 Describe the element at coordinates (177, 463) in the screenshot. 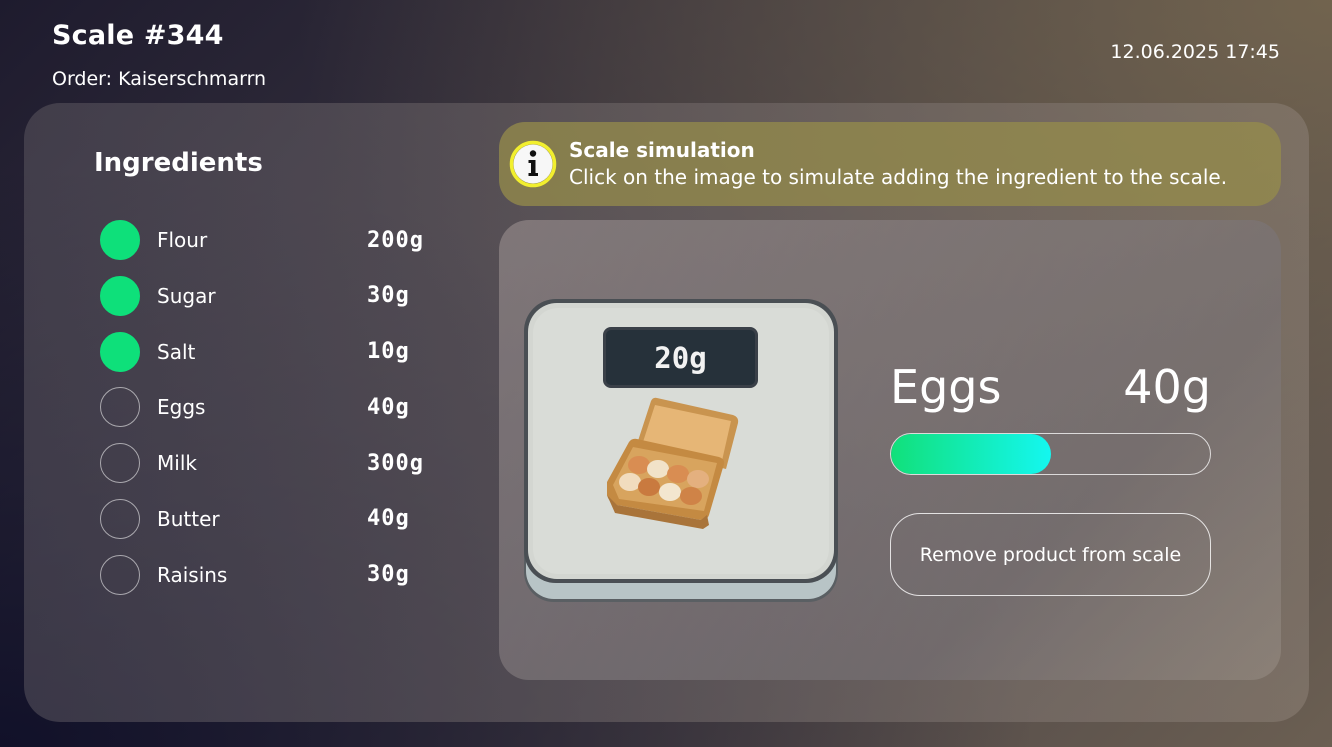

I see `ingredient-name: Milk` at that location.